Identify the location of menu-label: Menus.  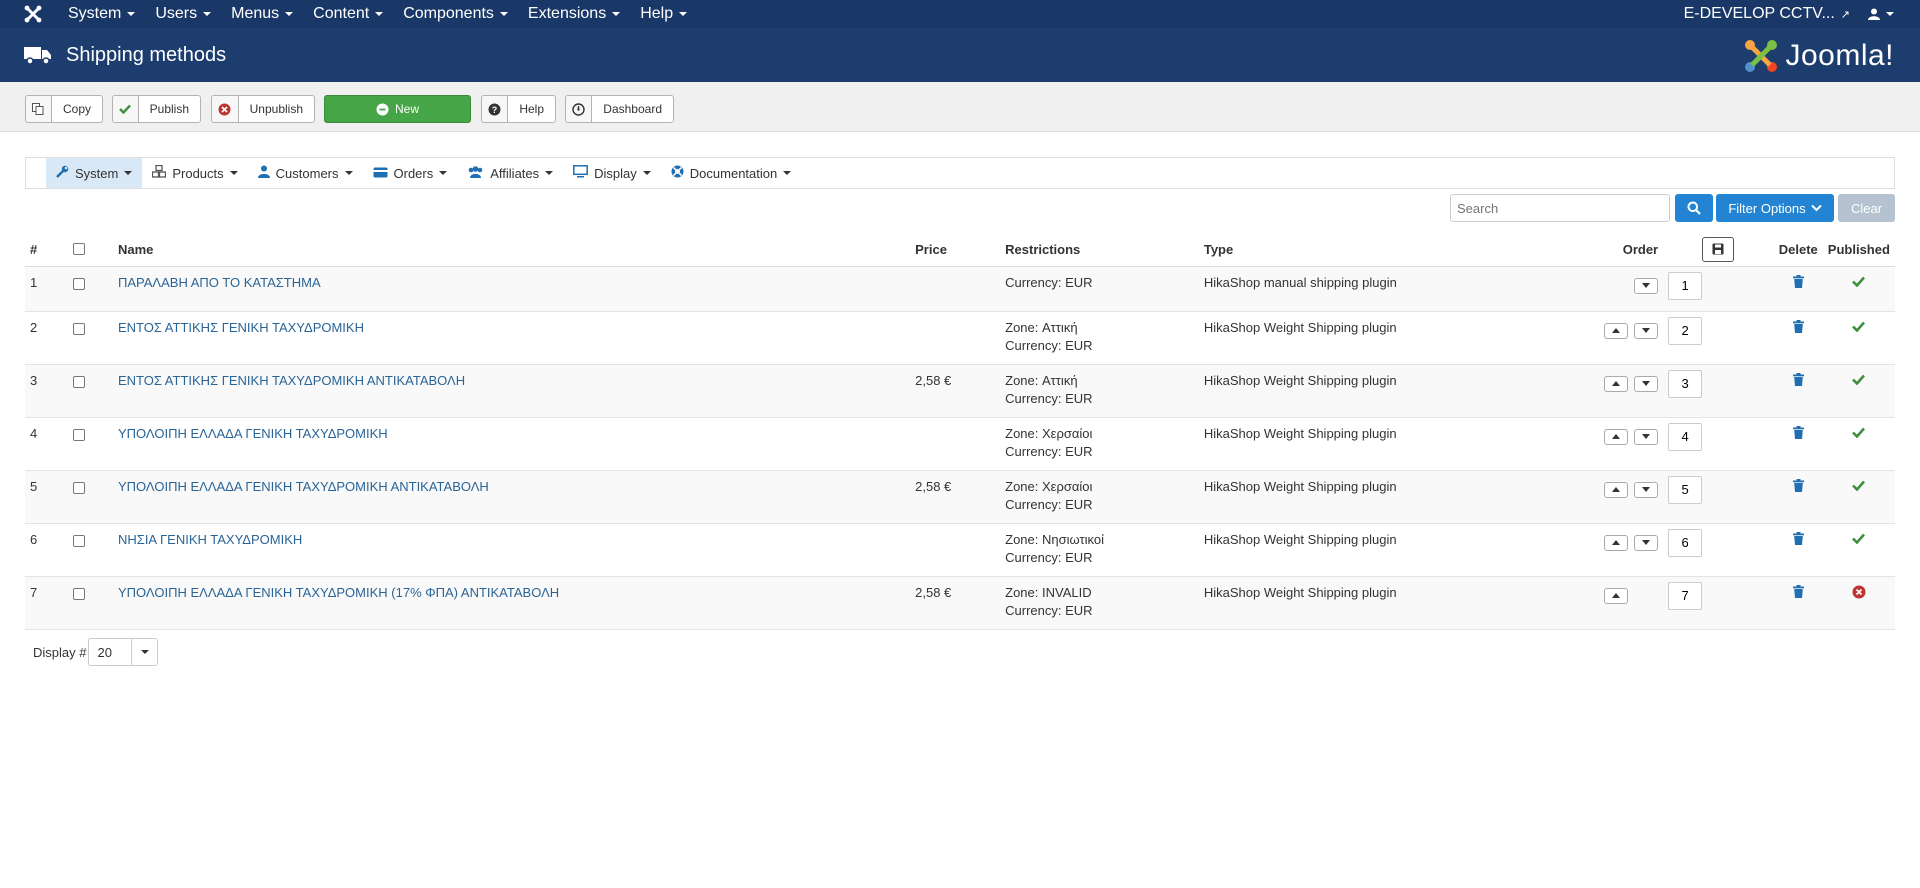
(255, 13).